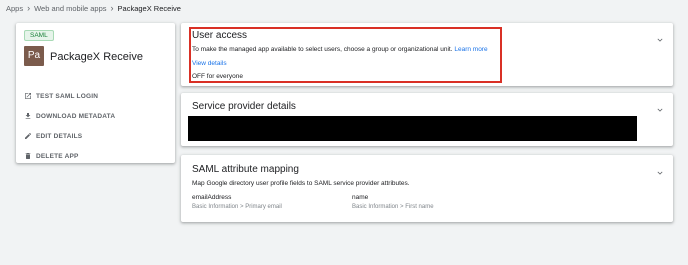  I want to click on saml-mapping-title: SAML attribute mapping, so click(245, 169).